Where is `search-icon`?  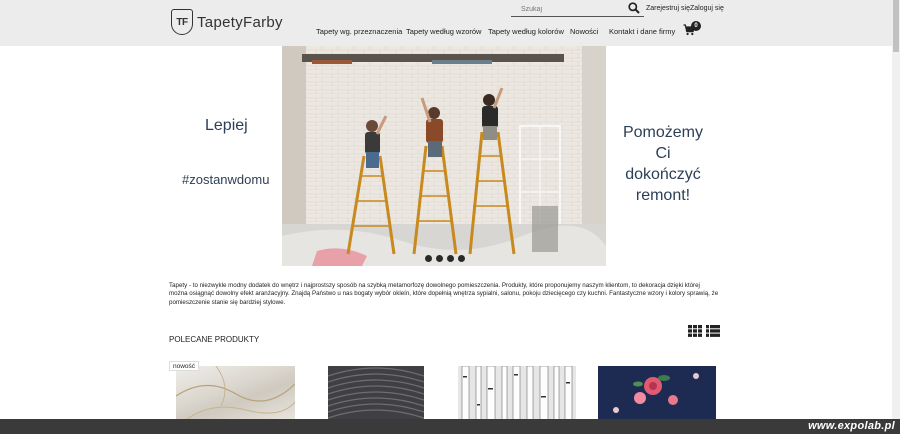
search-icon is located at coordinates (634, 8).